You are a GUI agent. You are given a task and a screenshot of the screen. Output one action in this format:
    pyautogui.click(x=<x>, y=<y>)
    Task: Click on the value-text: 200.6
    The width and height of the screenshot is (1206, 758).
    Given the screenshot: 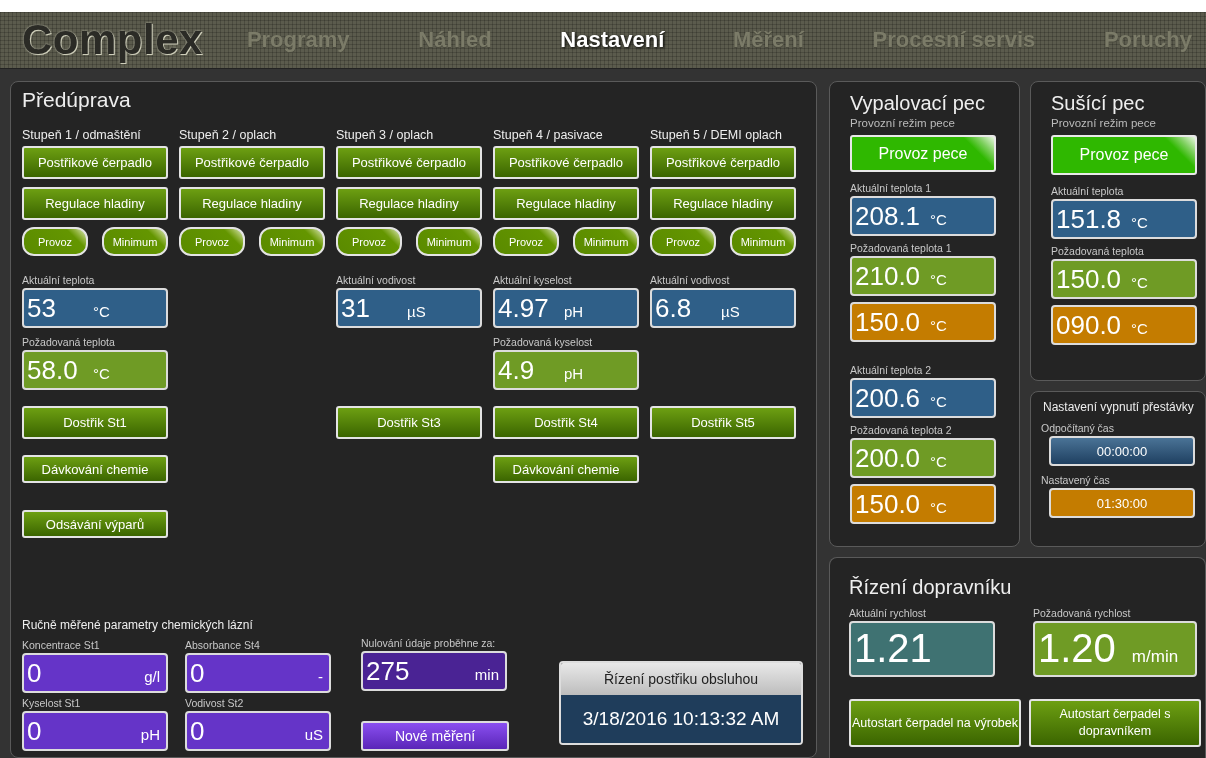 What is the action you would take?
    pyautogui.click(x=888, y=398)
    